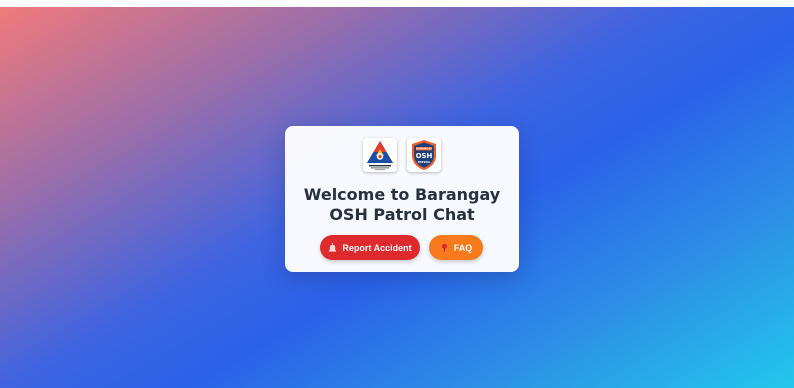  What do you see at coordinates (402, 204) in the screenshot?
I see `page-title: Welcome to Barangay OSH Patrol Chat` at bounding box center [402, 204].